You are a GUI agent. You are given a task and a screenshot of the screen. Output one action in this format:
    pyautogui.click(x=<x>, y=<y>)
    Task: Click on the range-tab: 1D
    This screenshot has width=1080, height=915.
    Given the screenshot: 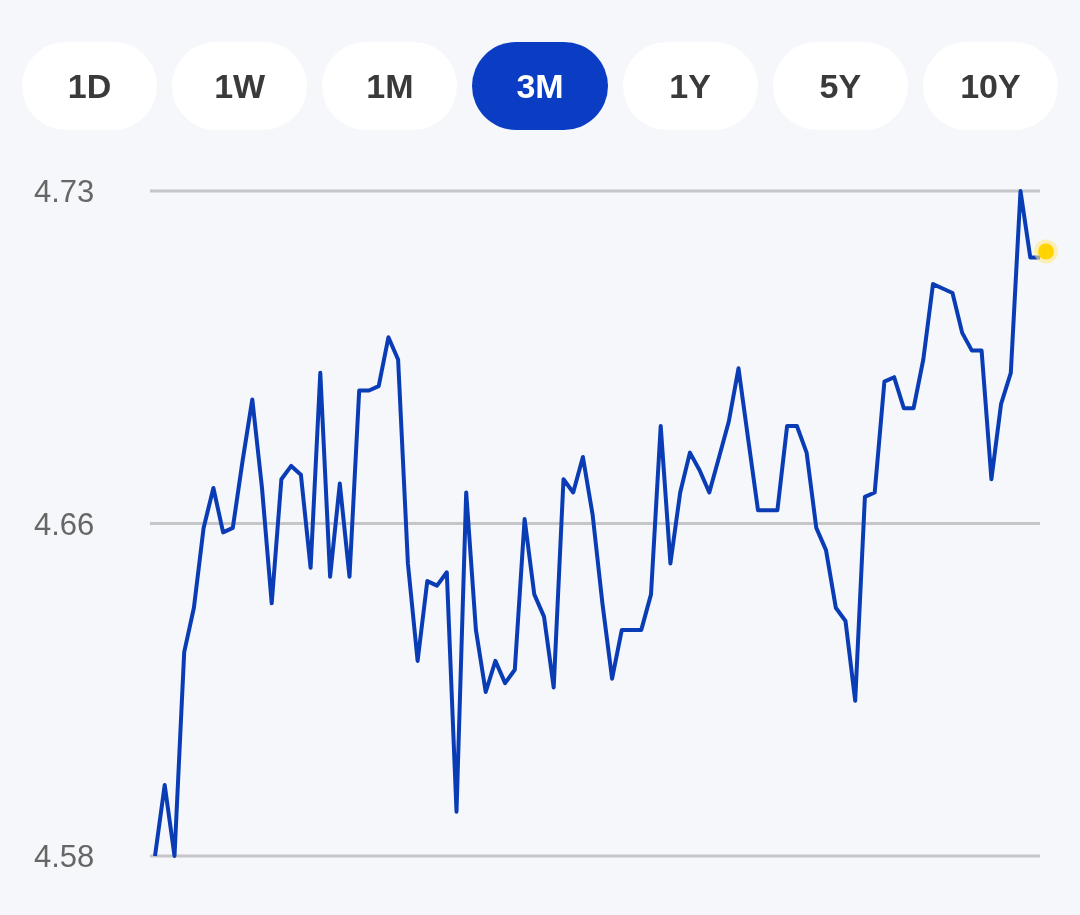 What is the action you would take?
    pyautogui.click(x=90, y=86)
    